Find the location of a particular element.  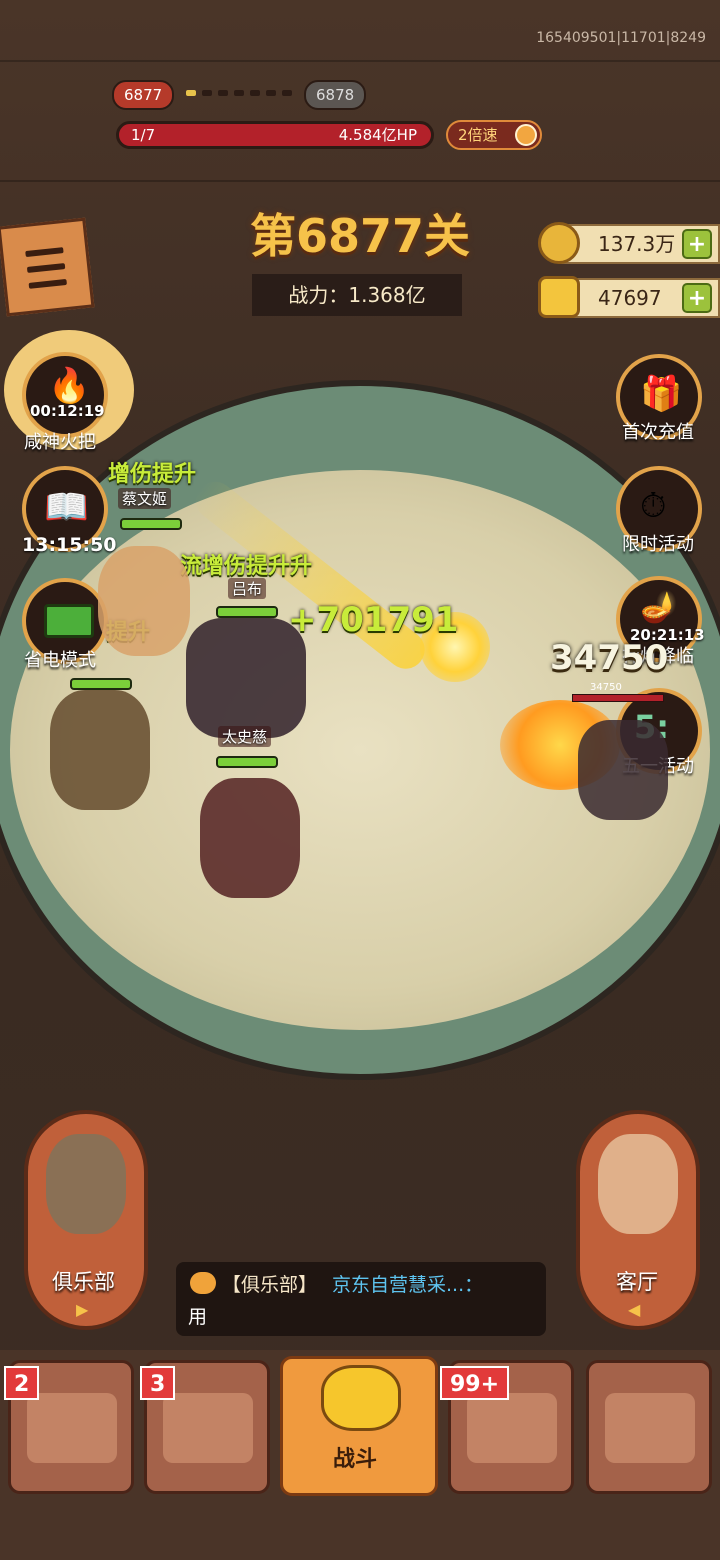

gold-ingot-icon is located at coordinates (559, 297).